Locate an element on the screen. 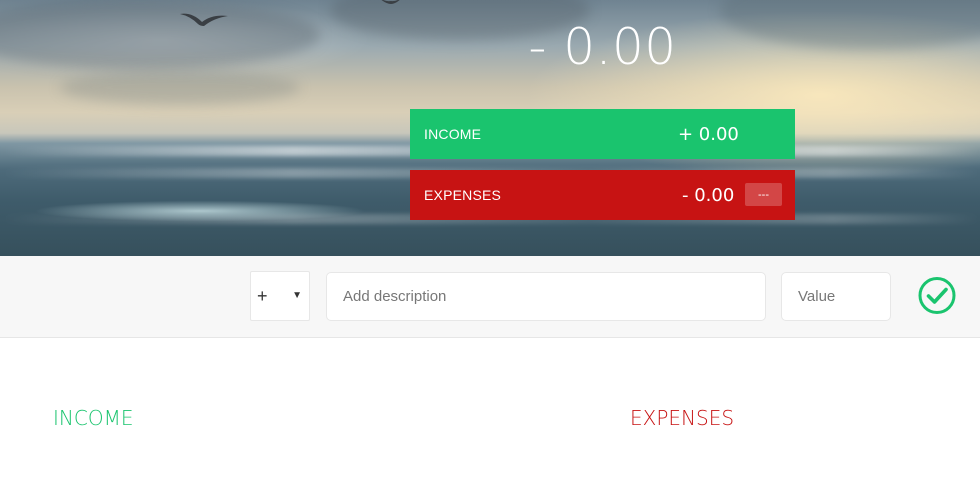 The height and width of the screenshot is (481, 980). surf-foam is located at coordinates (210, 211).